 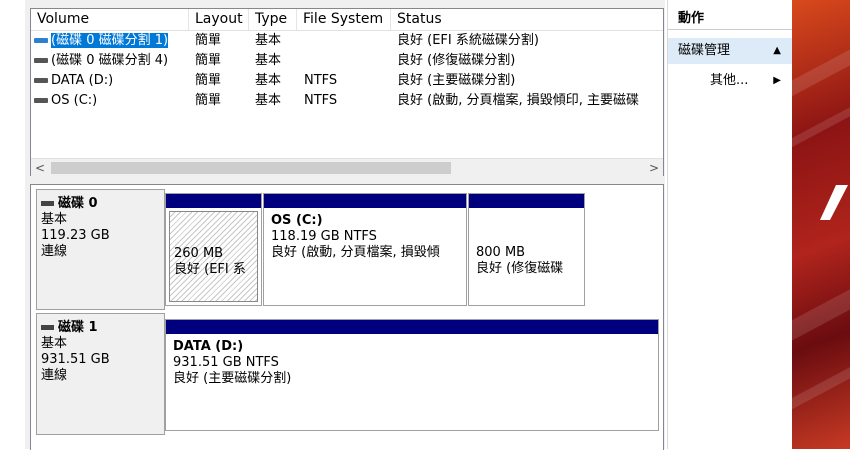 I want to click on partition-size: 800 MB, so click(x=501, y=252).